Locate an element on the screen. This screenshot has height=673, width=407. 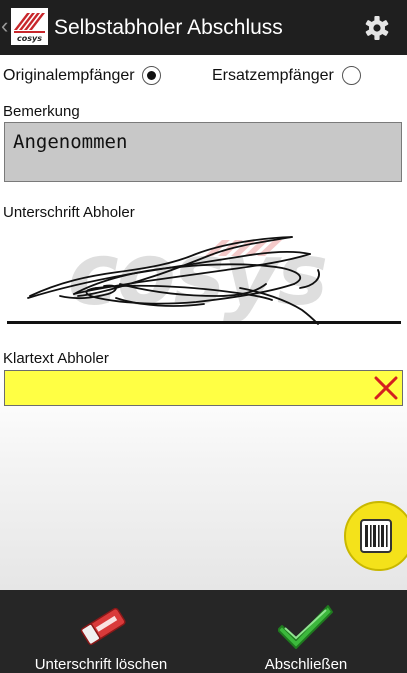
clear-signature-button: Unterschrift löschen is located at coordinates (101, 631).